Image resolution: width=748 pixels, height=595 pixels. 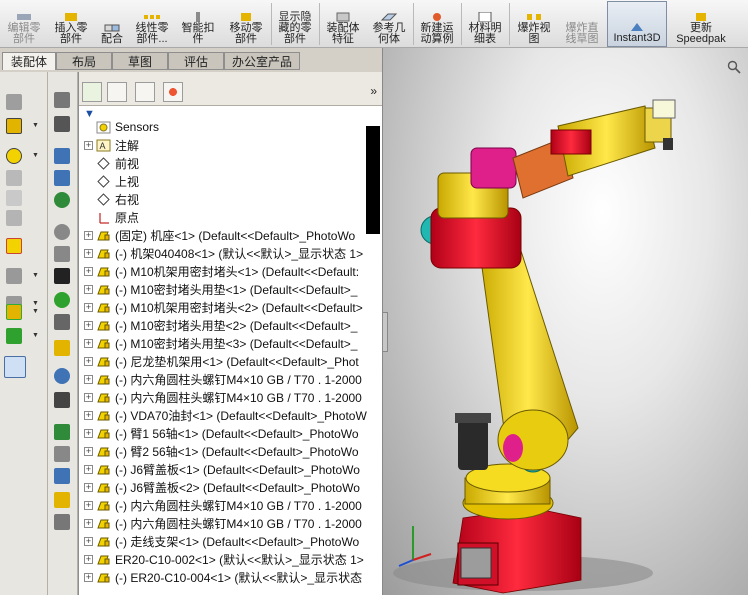 What do you see at coordinates (24, 23) in the screenshot?
I see `edit-part-button: 编辑零 部件` at bounding box center [24, 23].